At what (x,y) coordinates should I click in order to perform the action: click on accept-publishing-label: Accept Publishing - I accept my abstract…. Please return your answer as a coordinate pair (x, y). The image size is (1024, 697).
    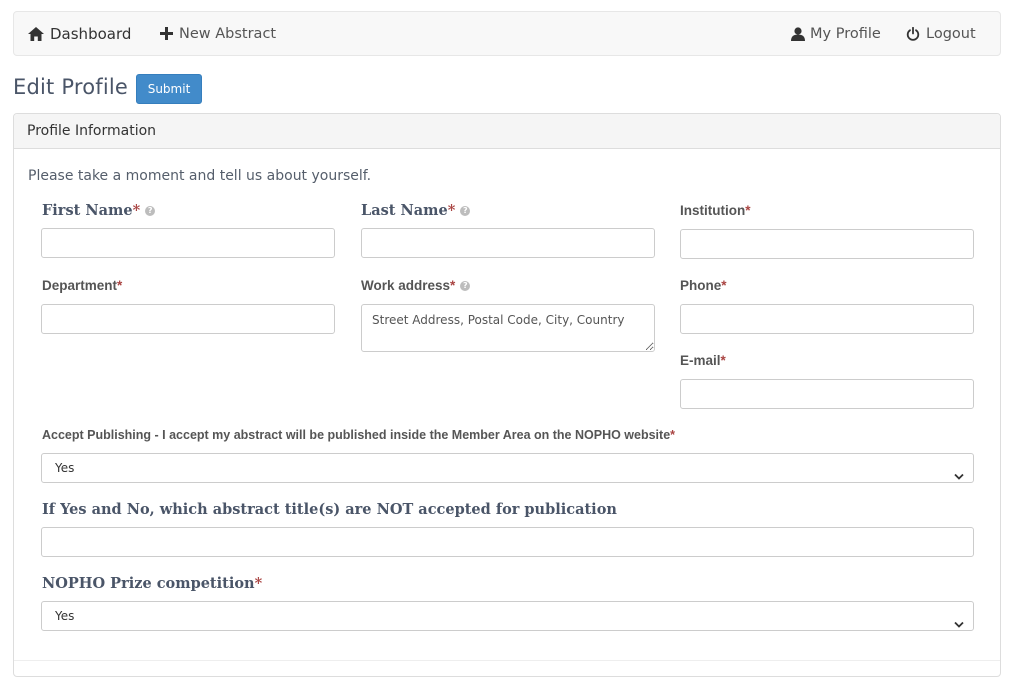
    Looking at the image, I should click on (359, 435).